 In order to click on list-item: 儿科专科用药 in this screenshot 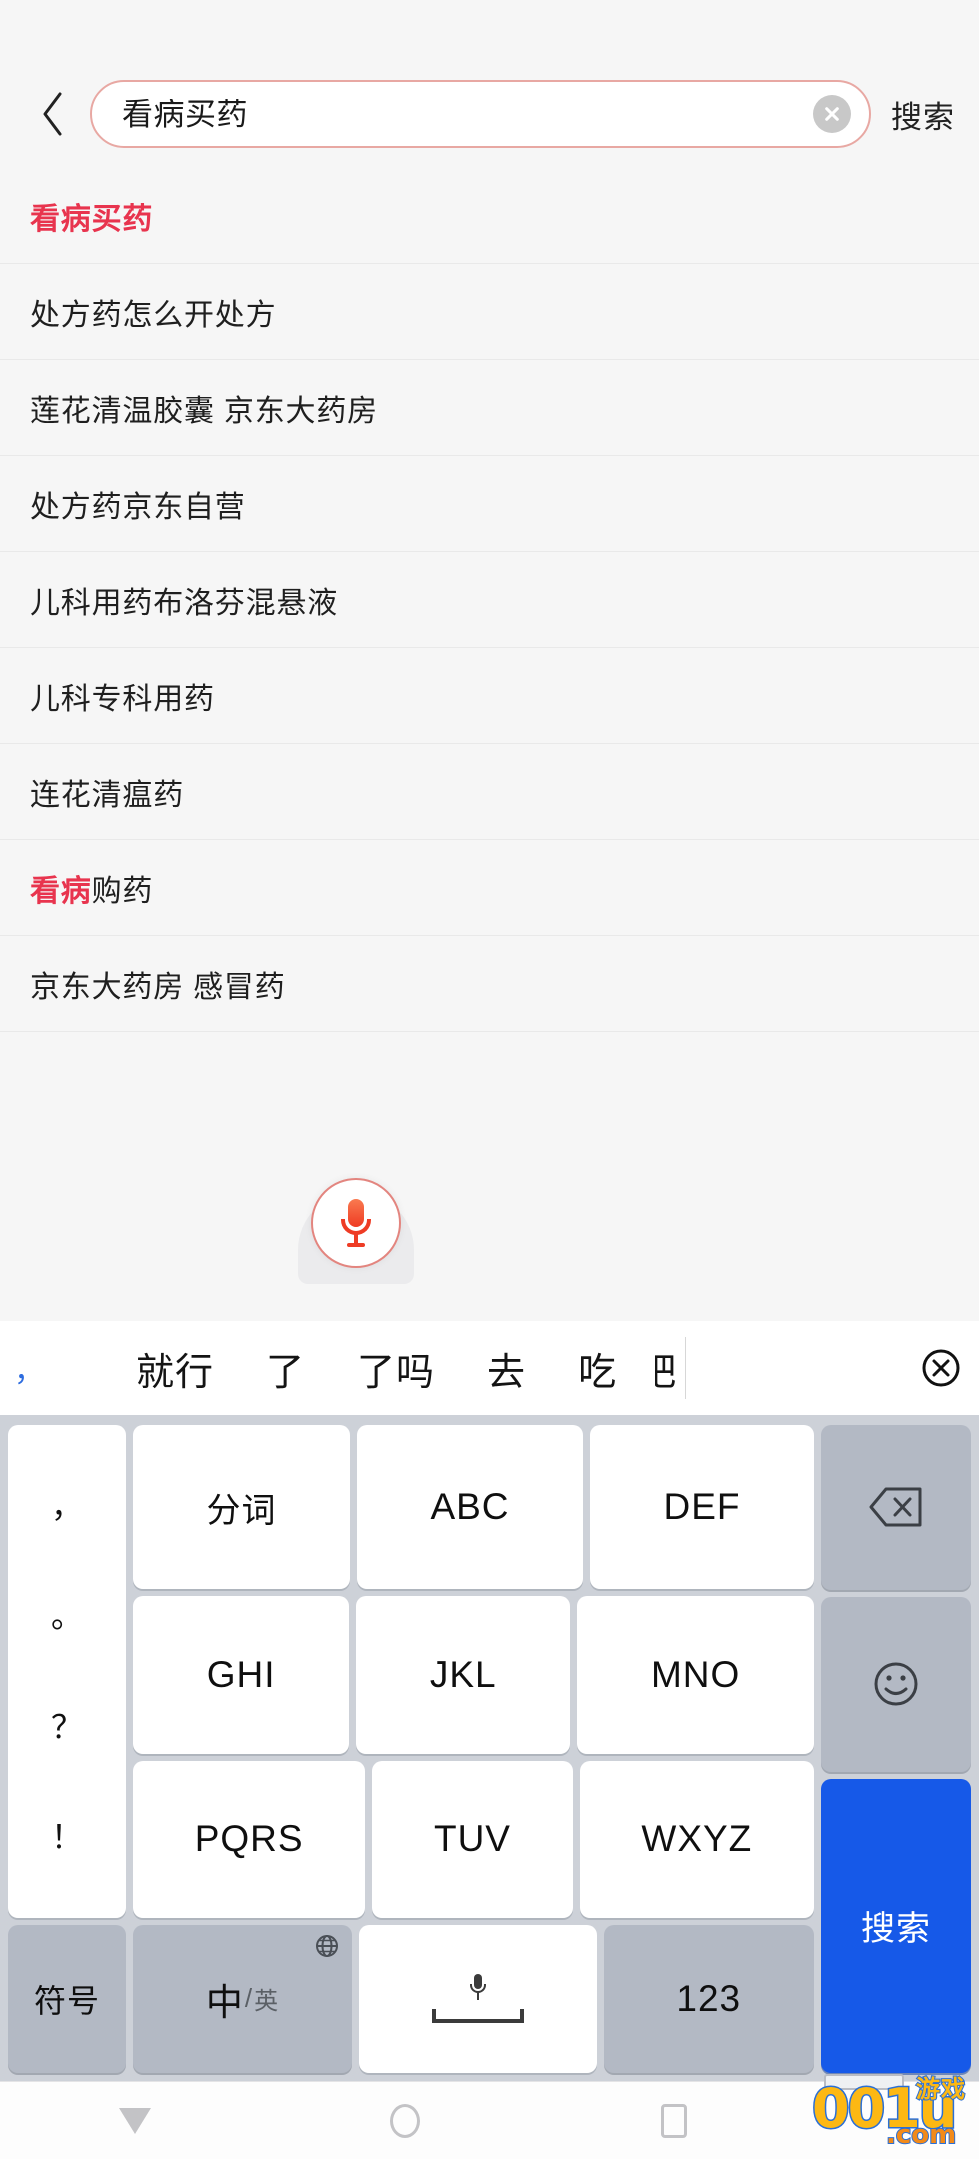, I will do `click(489, 696)`.